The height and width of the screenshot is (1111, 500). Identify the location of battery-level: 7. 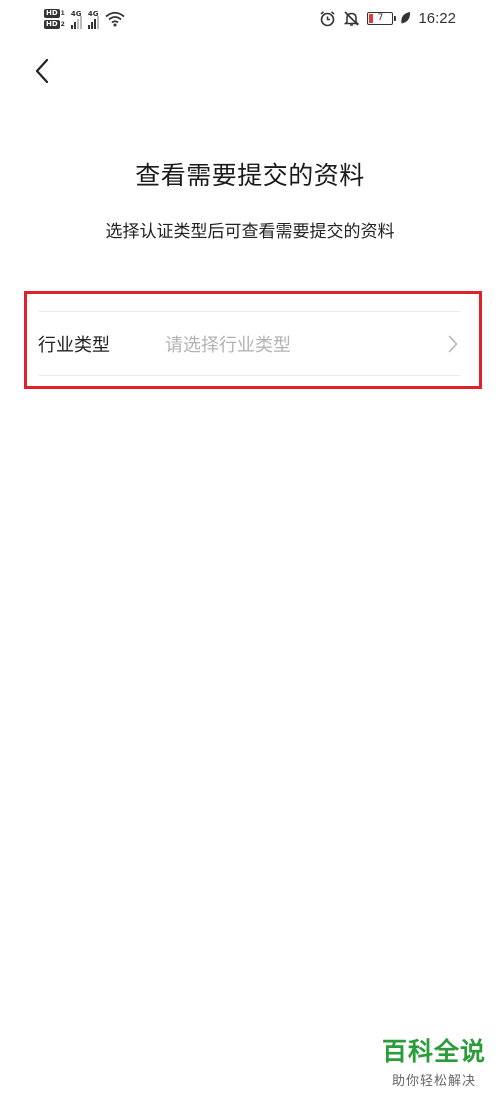
(380, 18).